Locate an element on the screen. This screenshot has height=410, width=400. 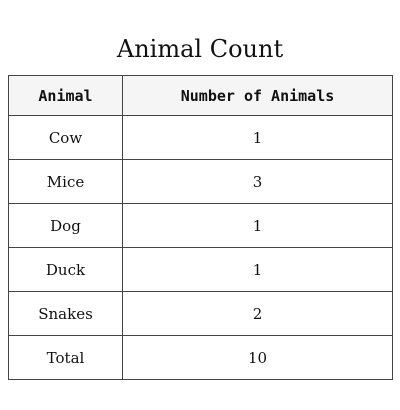
table-row-total: Total 10 is located at coordinates (200, 357).